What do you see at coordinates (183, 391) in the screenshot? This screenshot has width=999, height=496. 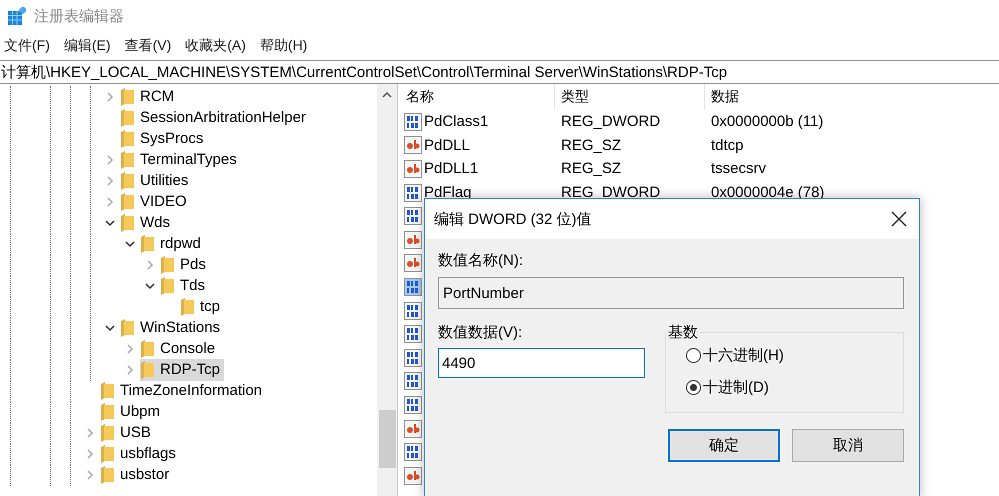 I see `tree-item: TimeZoneInformation` at bounding box center [183, 391].